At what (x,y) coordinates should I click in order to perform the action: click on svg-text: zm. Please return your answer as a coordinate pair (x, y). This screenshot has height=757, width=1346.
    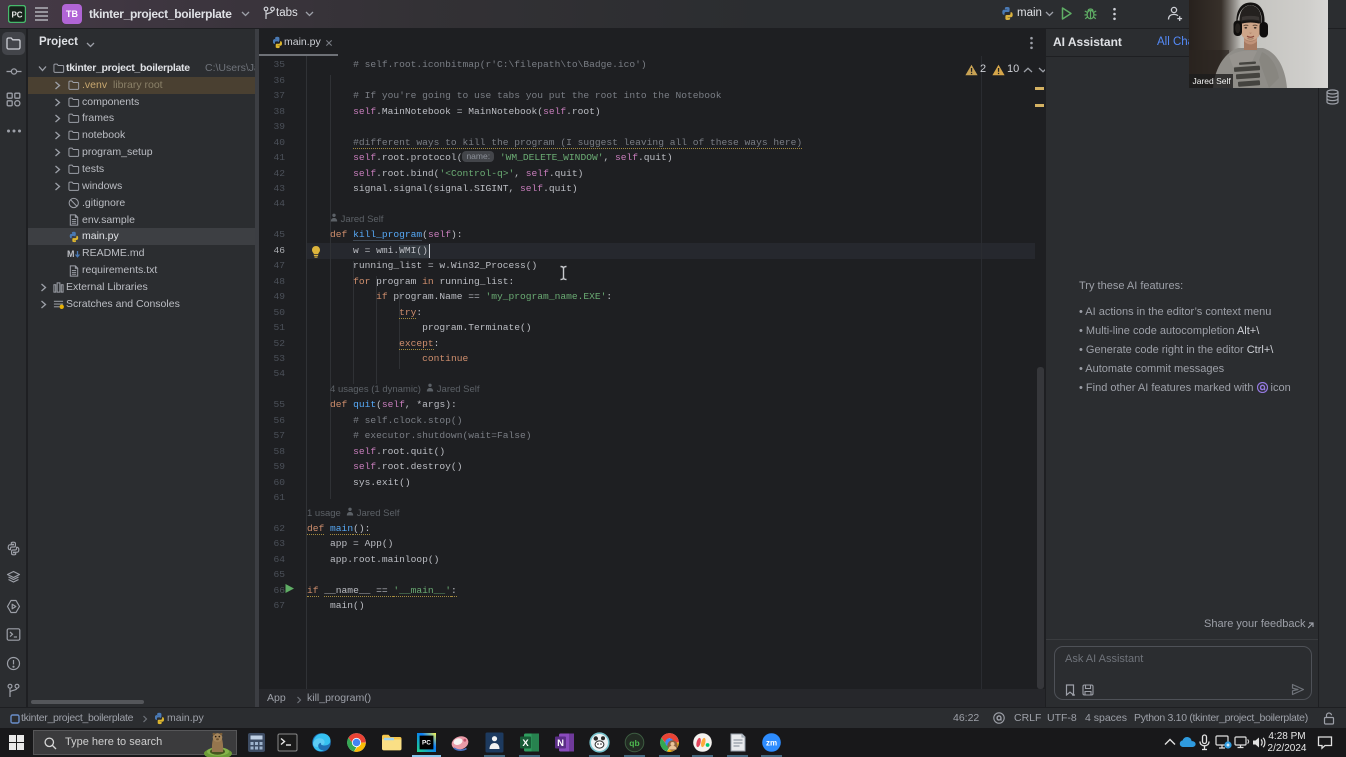
    Looking at the image, I should click on (771, 743).